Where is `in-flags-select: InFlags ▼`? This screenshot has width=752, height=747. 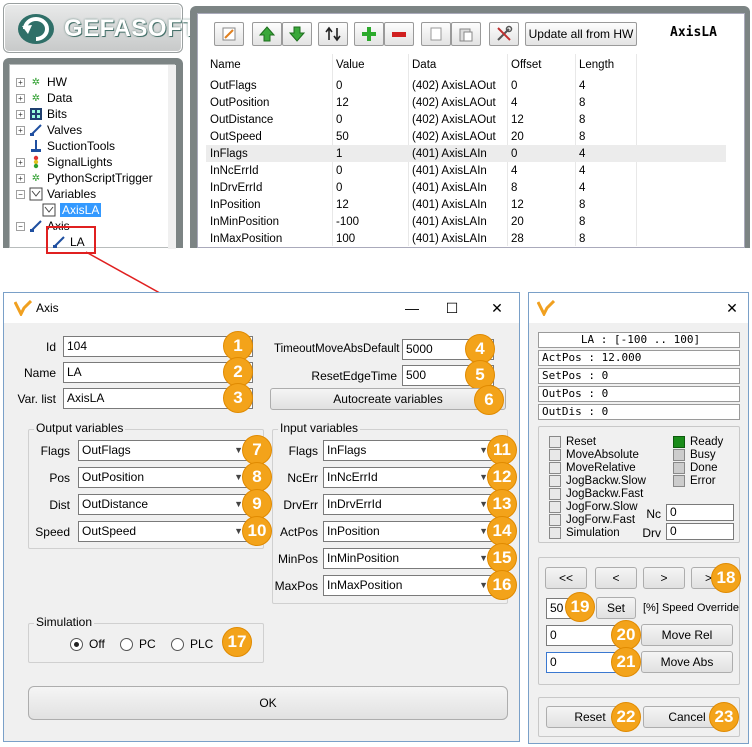 in-flags-select: InFlags ▼ is located at coordinates (408, 450).